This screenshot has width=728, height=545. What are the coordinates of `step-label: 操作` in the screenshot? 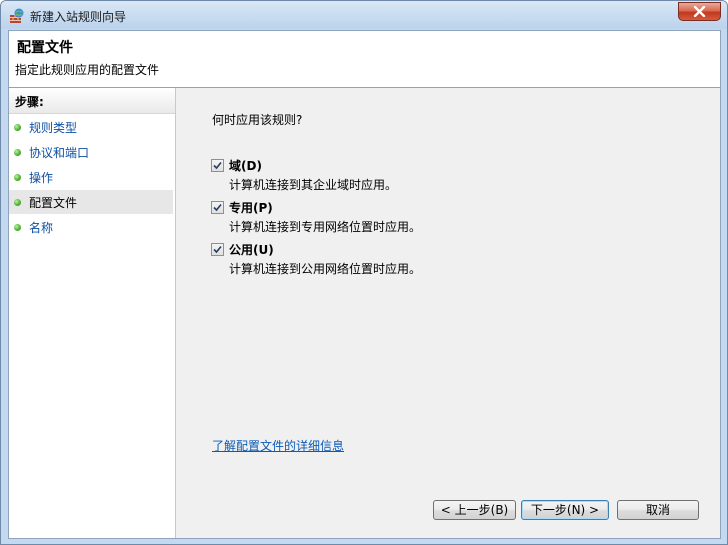 It's located at (41, 178).